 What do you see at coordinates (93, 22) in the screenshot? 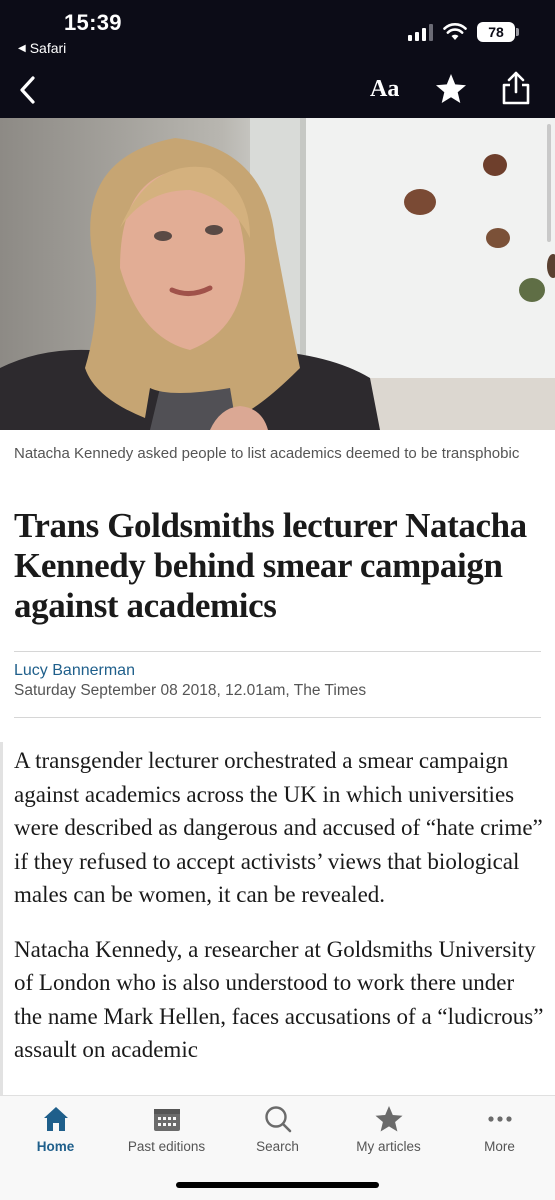
I see `status-time: 15:39` at bounding box center [93, 22].